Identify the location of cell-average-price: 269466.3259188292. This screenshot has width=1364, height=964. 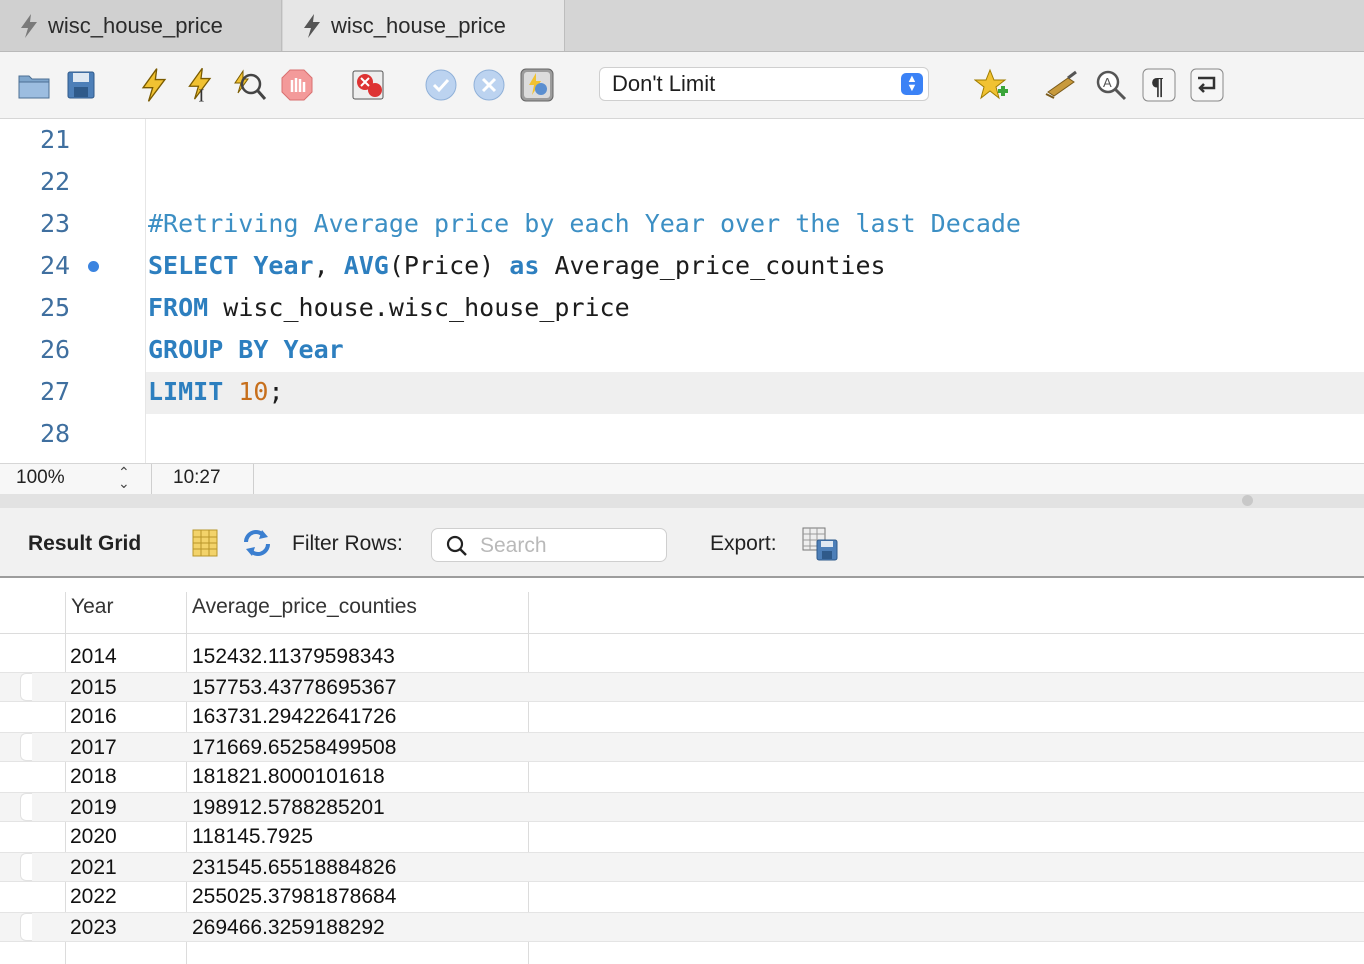
(288, 928).